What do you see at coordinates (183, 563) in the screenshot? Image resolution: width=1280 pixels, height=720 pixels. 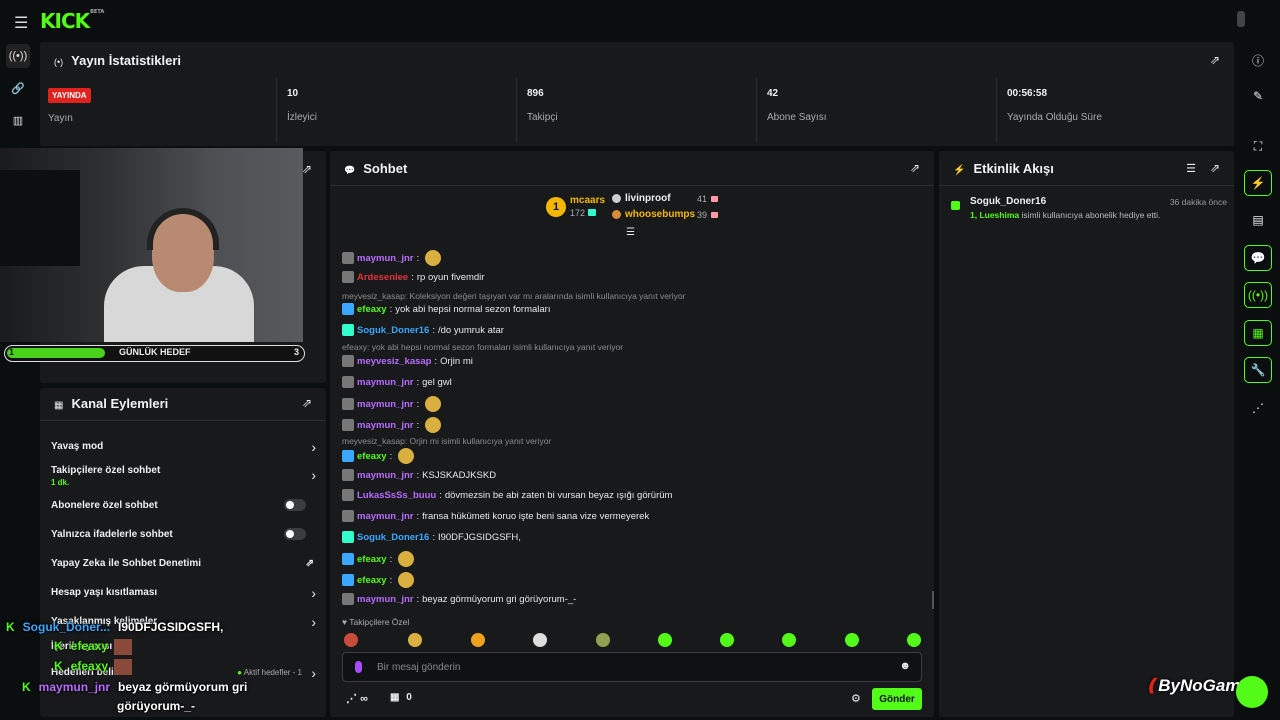 I see `ai-moderation-row: Yapay Zeka ile Sohbet Denetimi ⇗` at bounding box center [183, 563].